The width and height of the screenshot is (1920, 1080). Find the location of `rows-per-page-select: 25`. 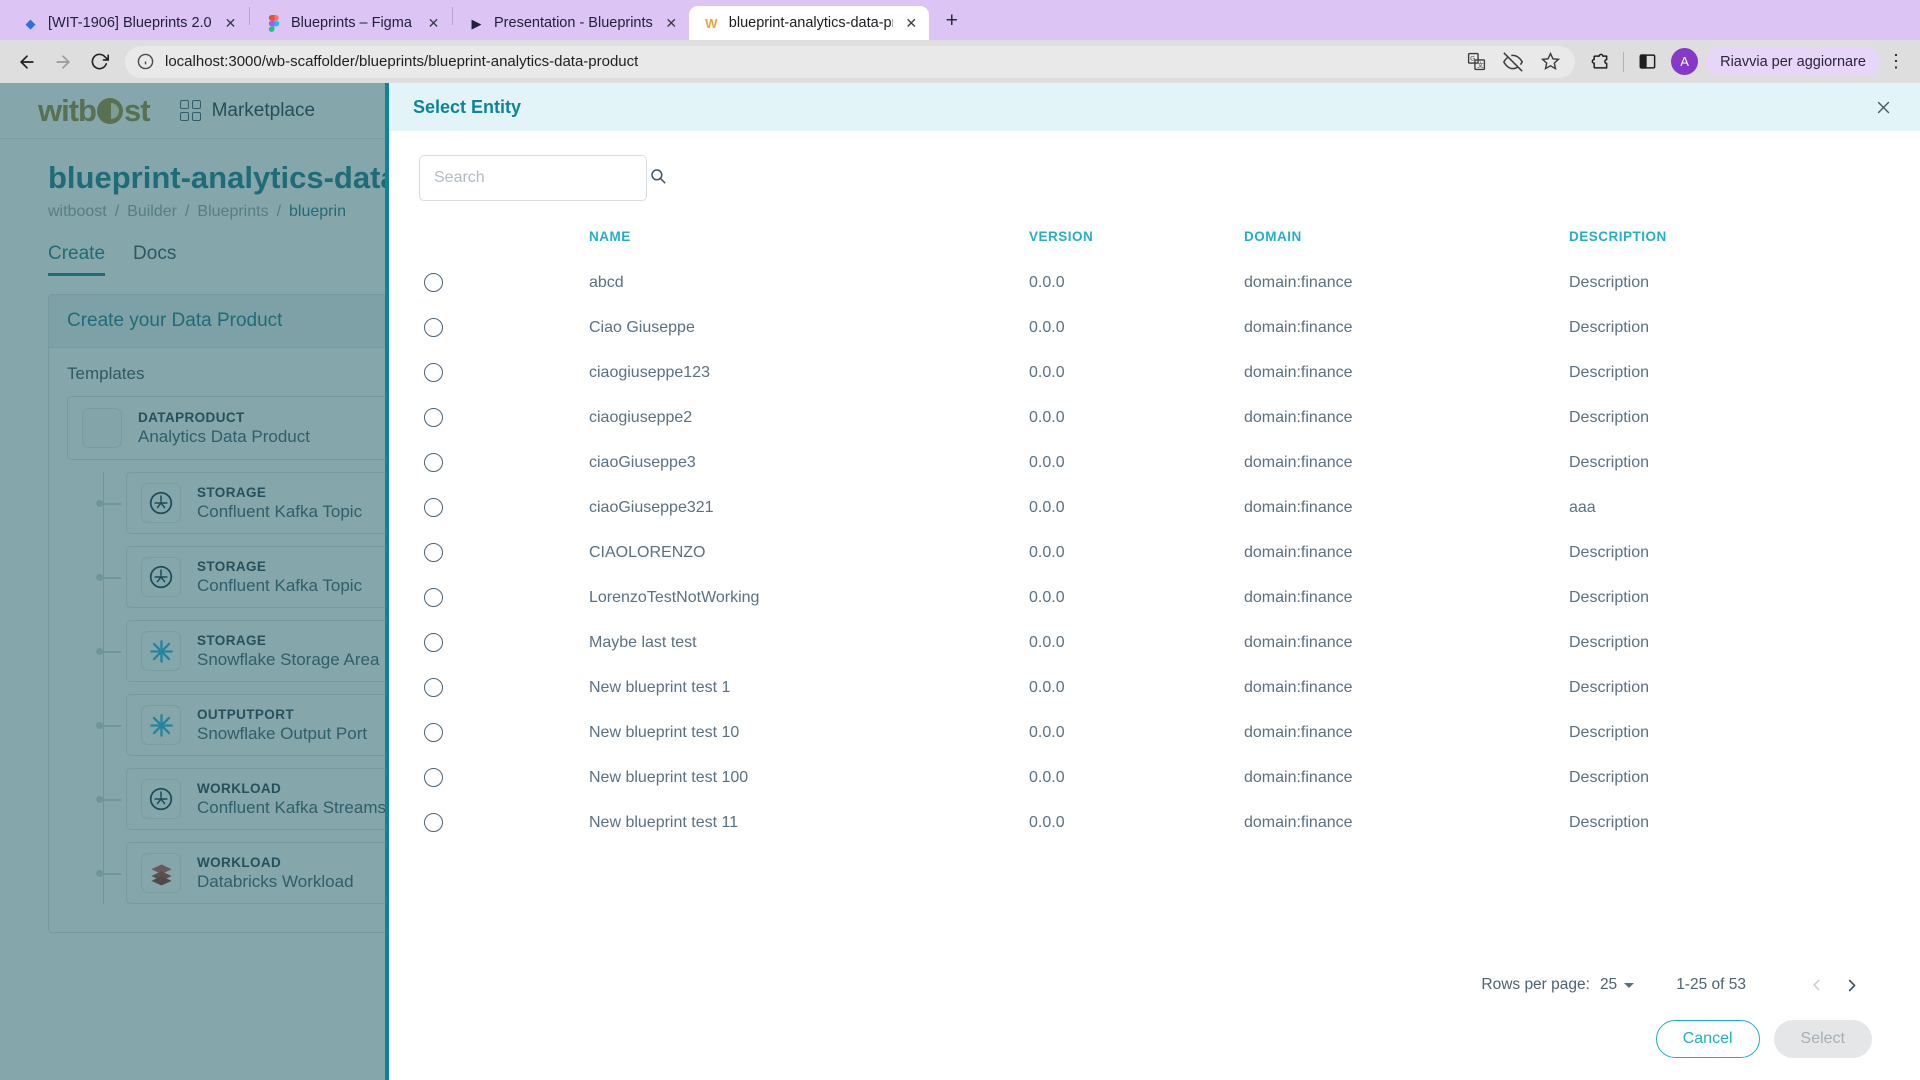

rows-per-page-select: 25 is located at coordinates (1617, 985).